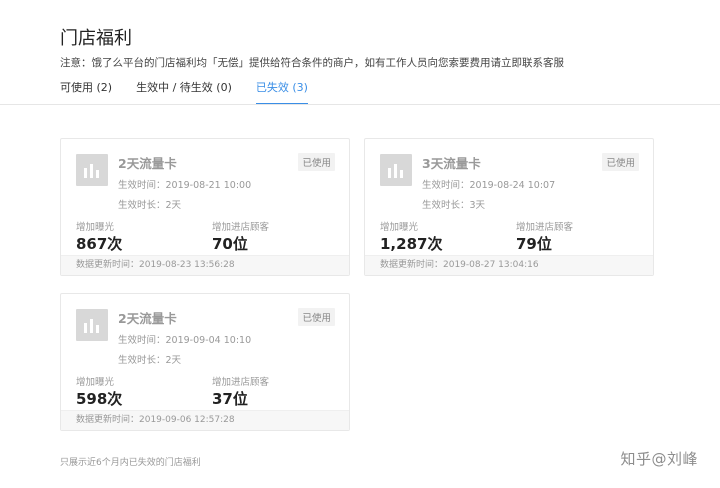  I want to click on card-name: 3天流量卡, so click(451, 163).